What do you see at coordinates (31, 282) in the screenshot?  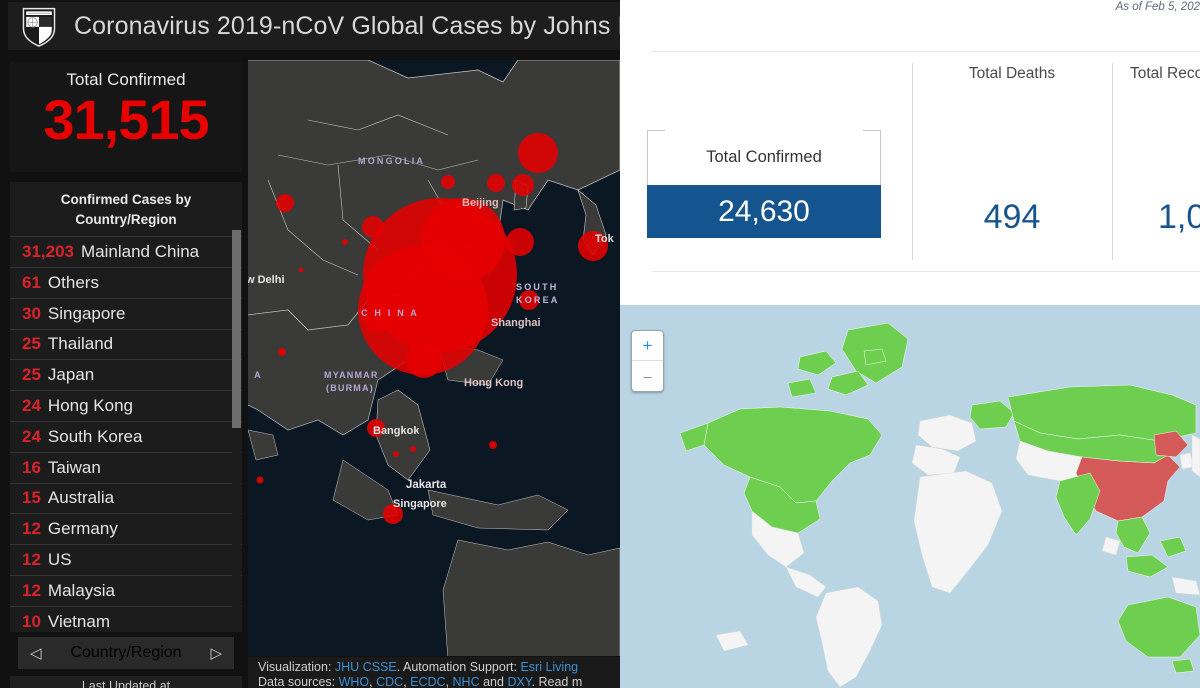 I see `country-case-count: 61` at bounding box center [31, 282].